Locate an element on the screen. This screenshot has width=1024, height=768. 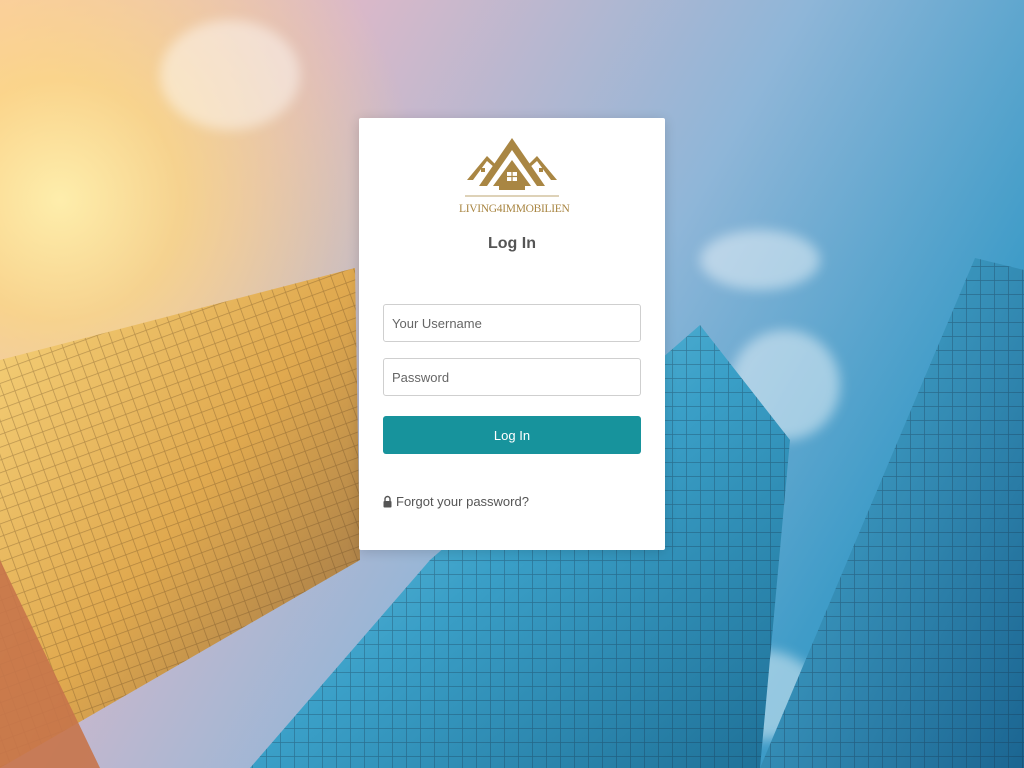
forgot-password-link: Forgot your password? is located at coordinates (456, 501).